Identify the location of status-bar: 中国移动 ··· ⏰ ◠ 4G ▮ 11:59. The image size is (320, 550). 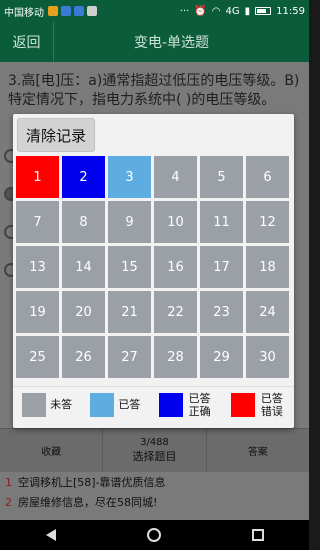
(154, 11).